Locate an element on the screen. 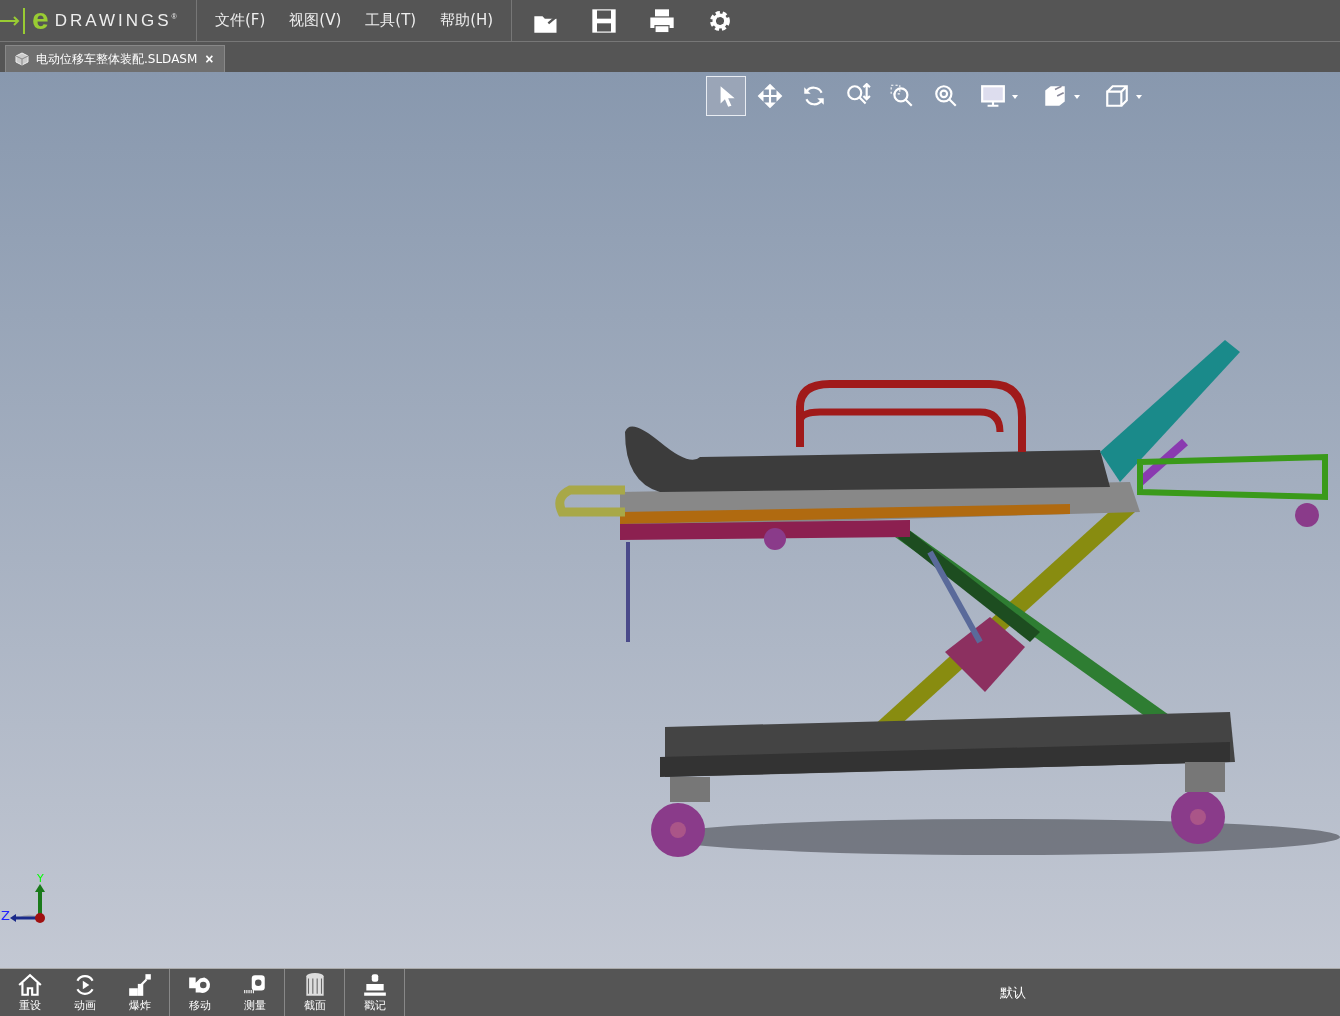 The image size is (1340, 1016). assembly-icon is located at coordinates (22, 59).